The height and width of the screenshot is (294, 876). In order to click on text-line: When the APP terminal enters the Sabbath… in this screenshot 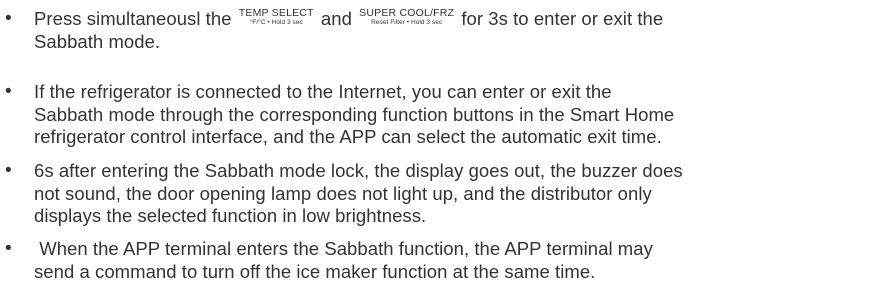, I will do `click(343, 248)`.